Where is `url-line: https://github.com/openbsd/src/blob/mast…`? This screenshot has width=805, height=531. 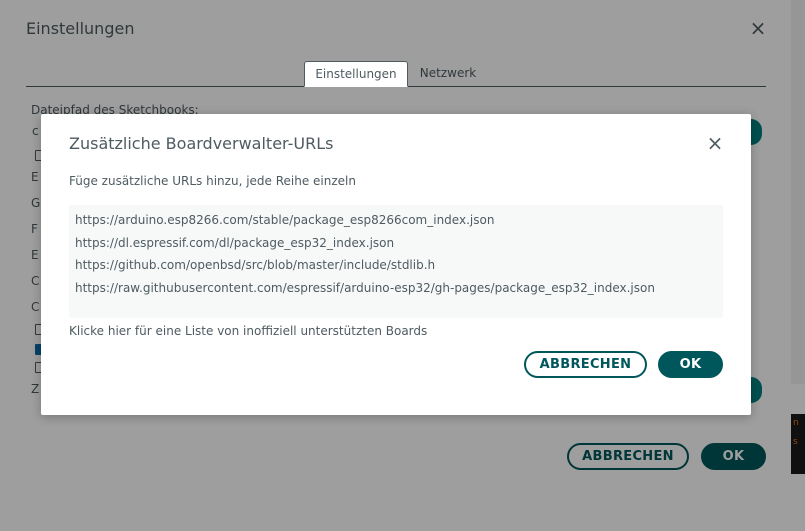 url-line: https://github.com/openbsd/src/blob/mast… is located at coordinates (255, 265).